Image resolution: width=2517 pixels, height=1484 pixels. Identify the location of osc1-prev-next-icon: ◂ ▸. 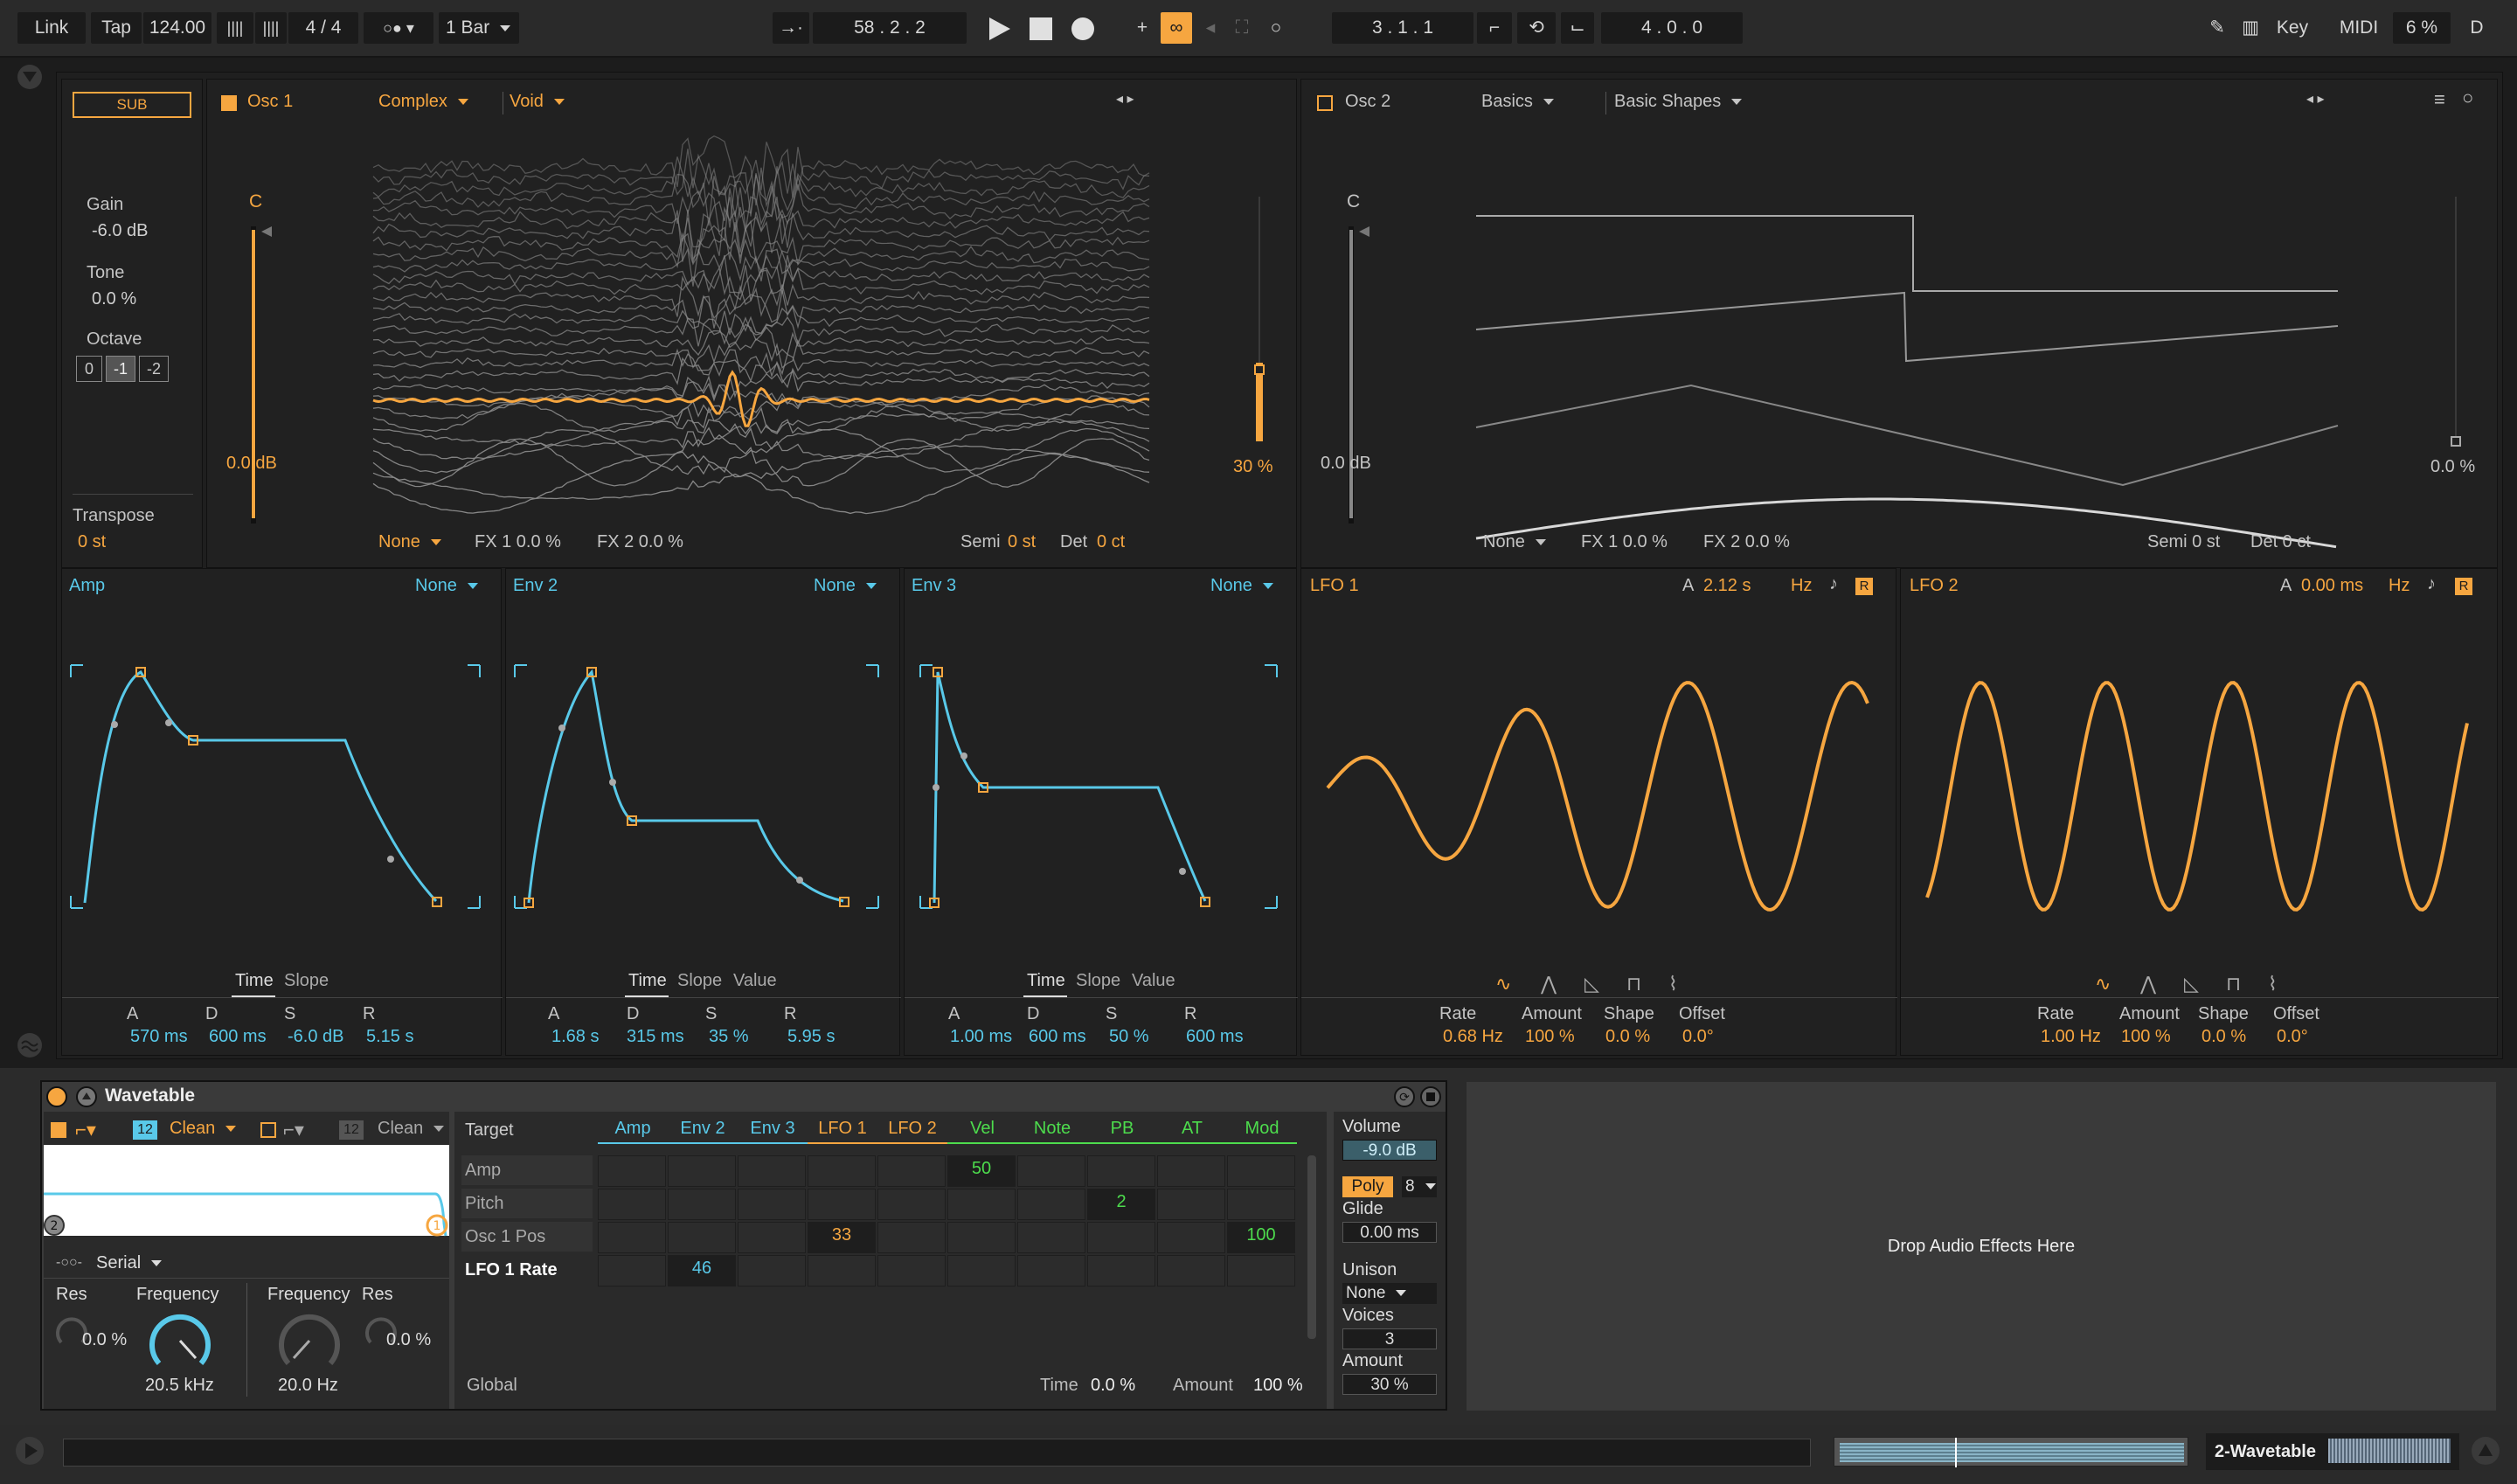
(1125, 98).